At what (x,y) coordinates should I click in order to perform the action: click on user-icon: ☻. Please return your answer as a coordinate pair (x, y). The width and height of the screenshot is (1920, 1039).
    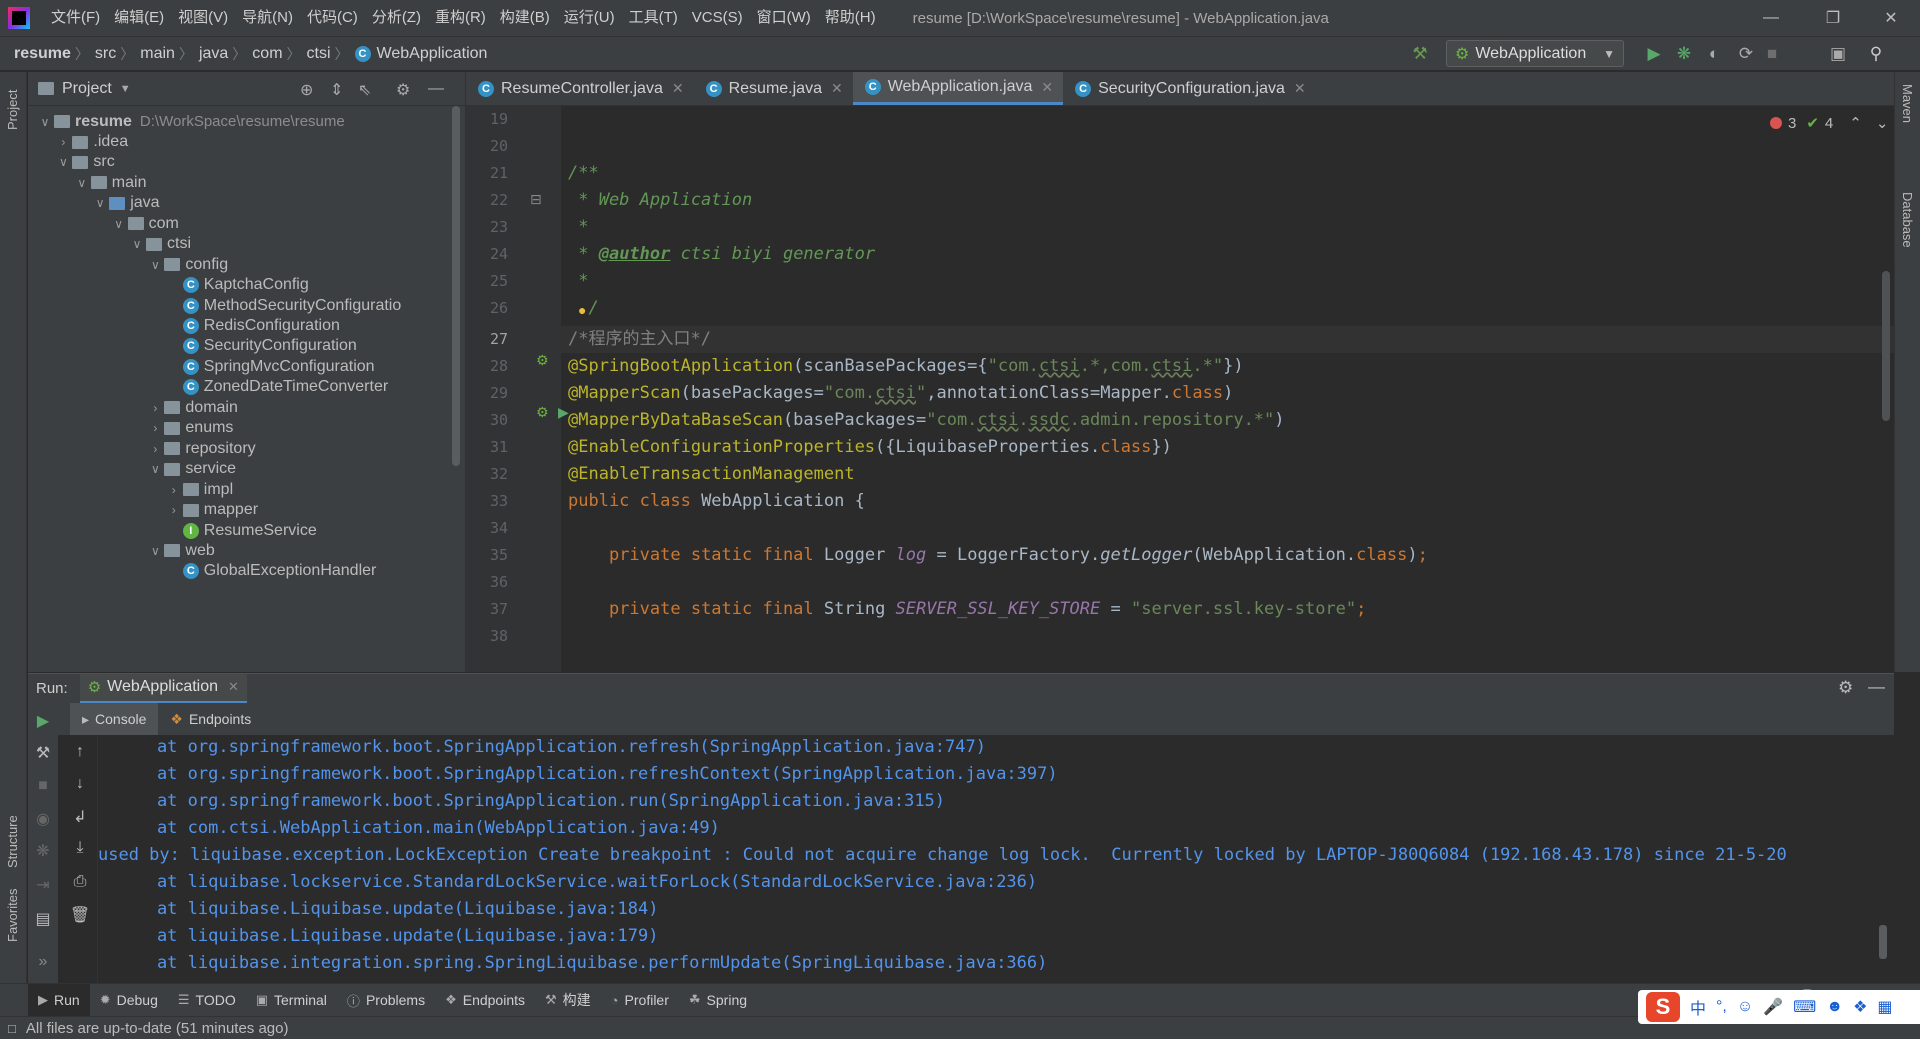
    Looking at the image, I should click on (1834, 1007).